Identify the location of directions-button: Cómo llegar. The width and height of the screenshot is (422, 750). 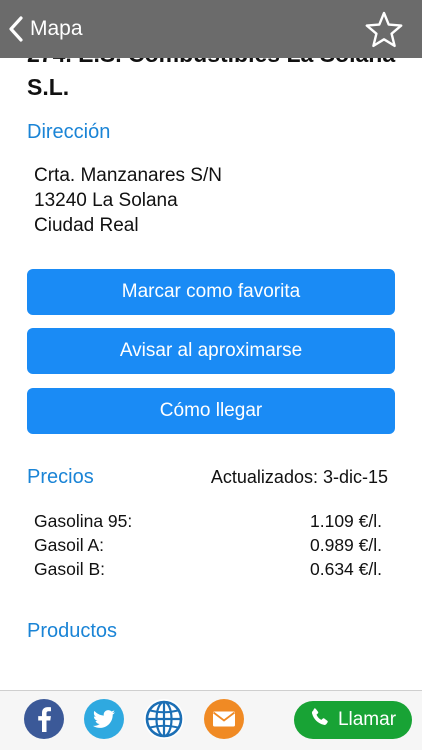
(211, 411).